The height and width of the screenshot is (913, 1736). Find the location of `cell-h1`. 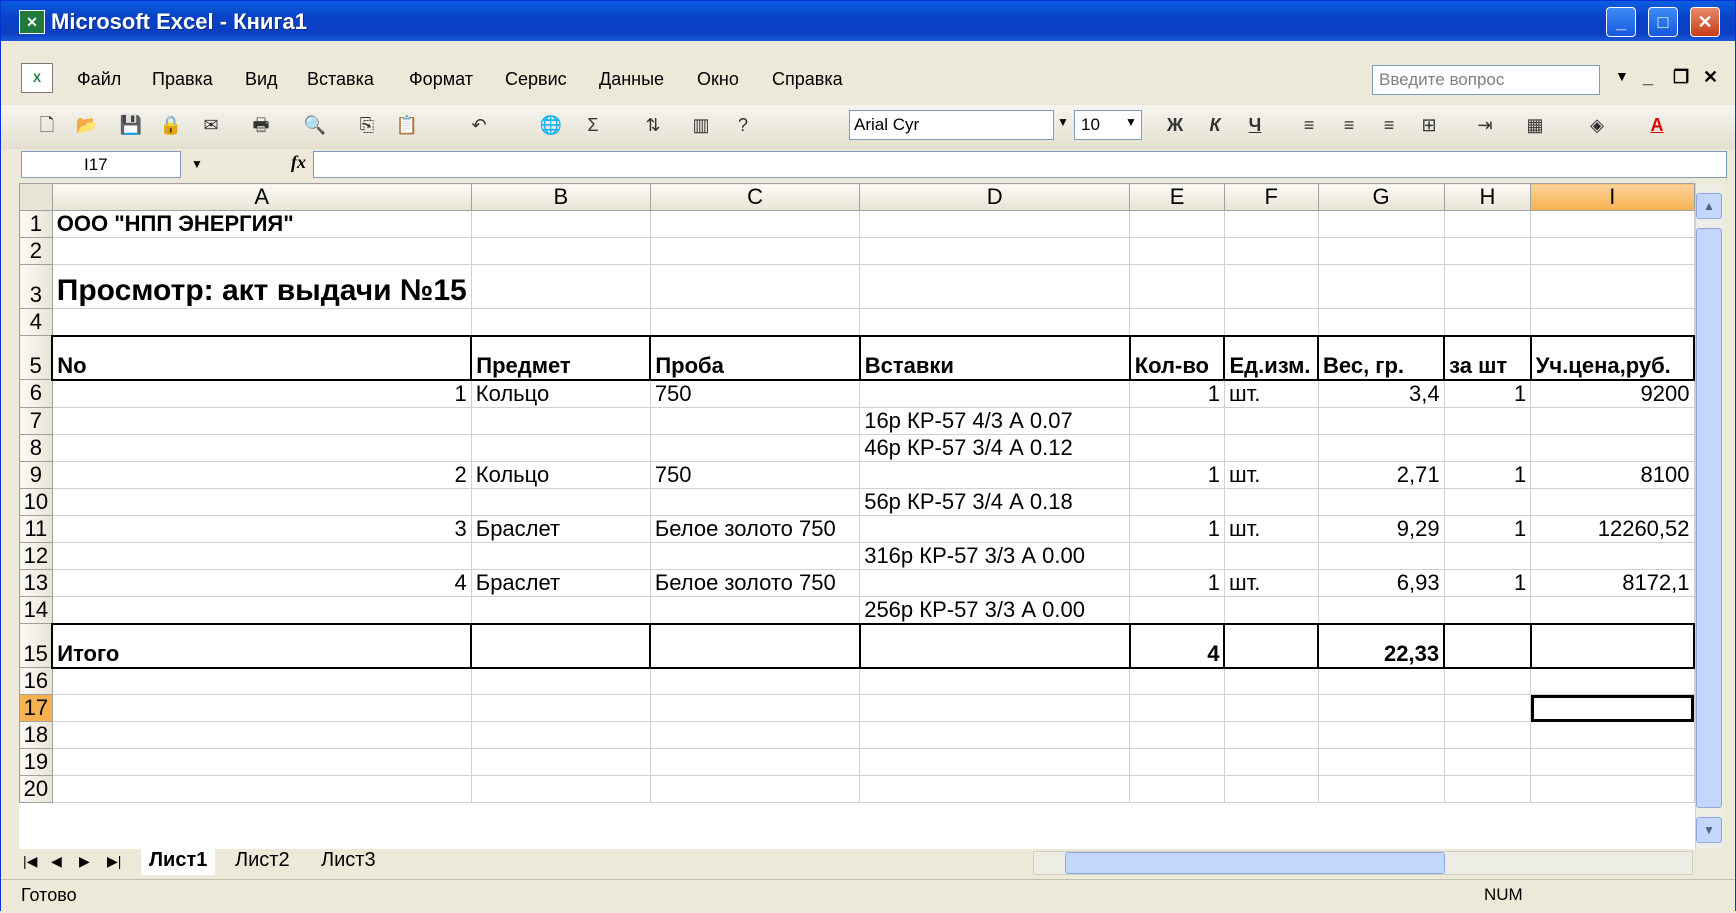

cell-h1 is located at coordinates (1487, 224).